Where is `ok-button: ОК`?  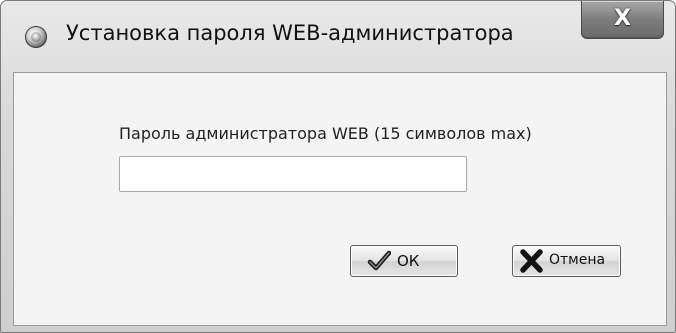 ok-button: ОК is located at coordinates (404, 261).